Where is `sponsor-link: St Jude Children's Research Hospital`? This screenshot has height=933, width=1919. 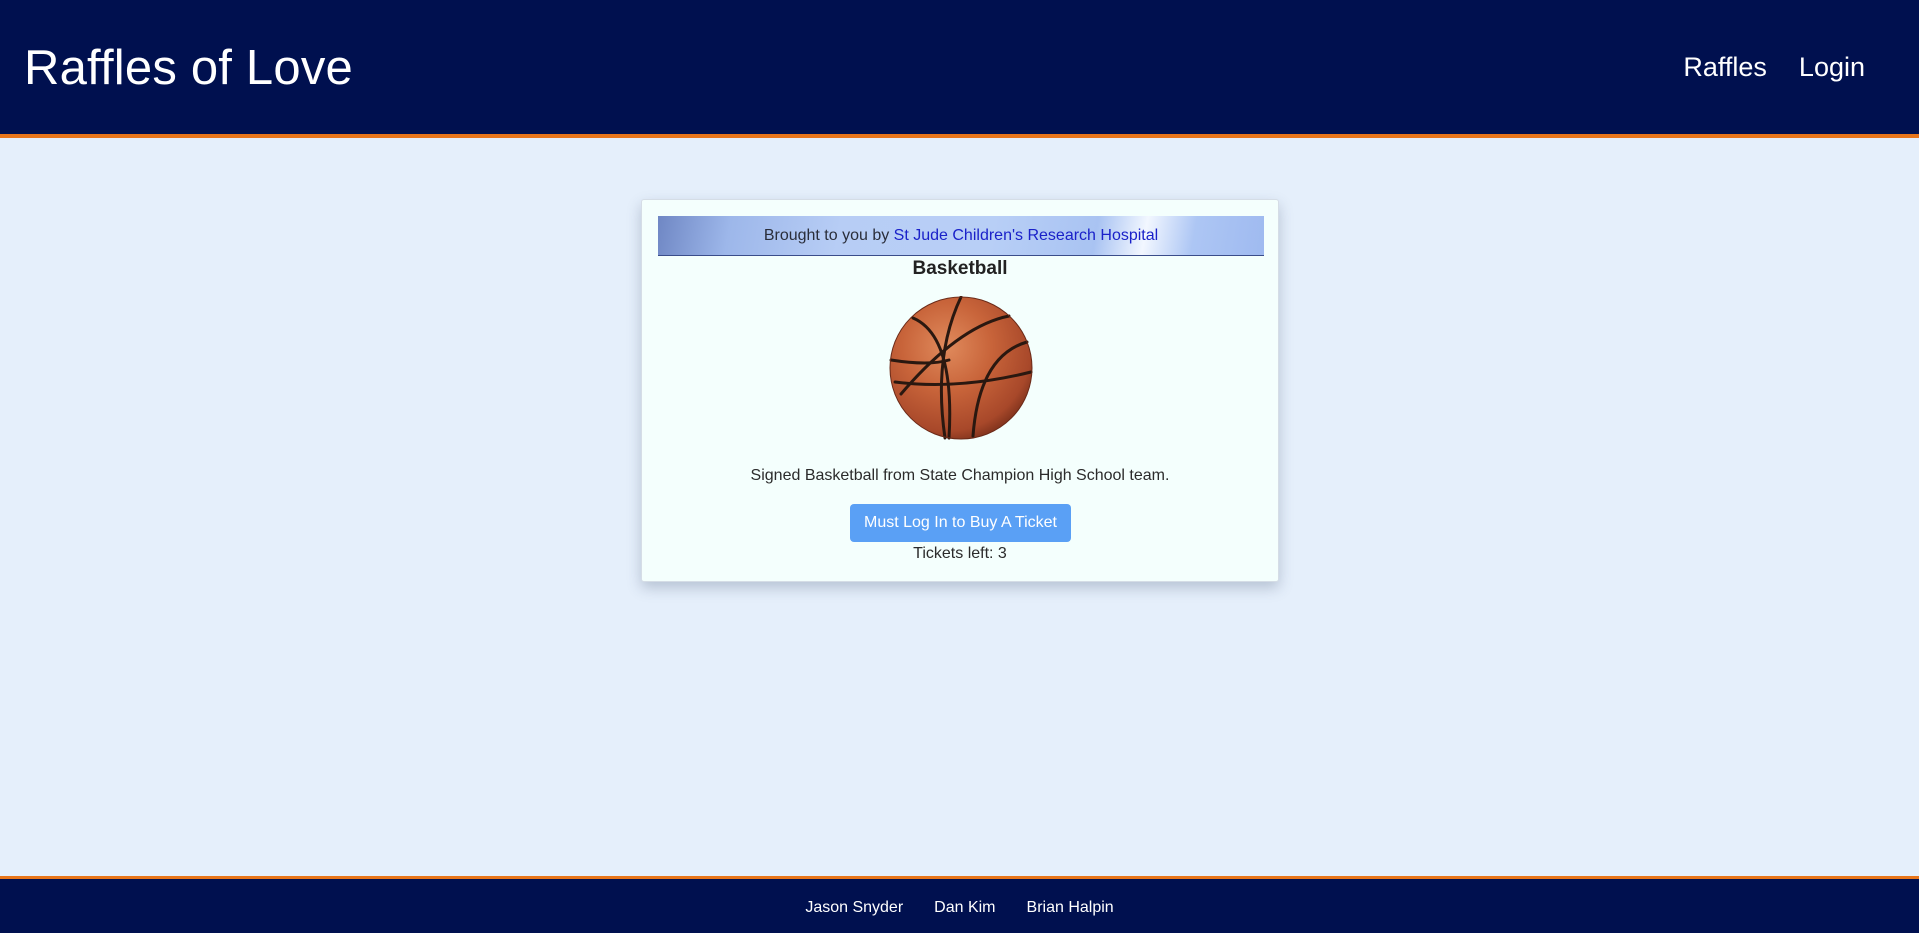
sponsor-link: St Jude Children's Research Hospital is located at coordinates (1026, 235).